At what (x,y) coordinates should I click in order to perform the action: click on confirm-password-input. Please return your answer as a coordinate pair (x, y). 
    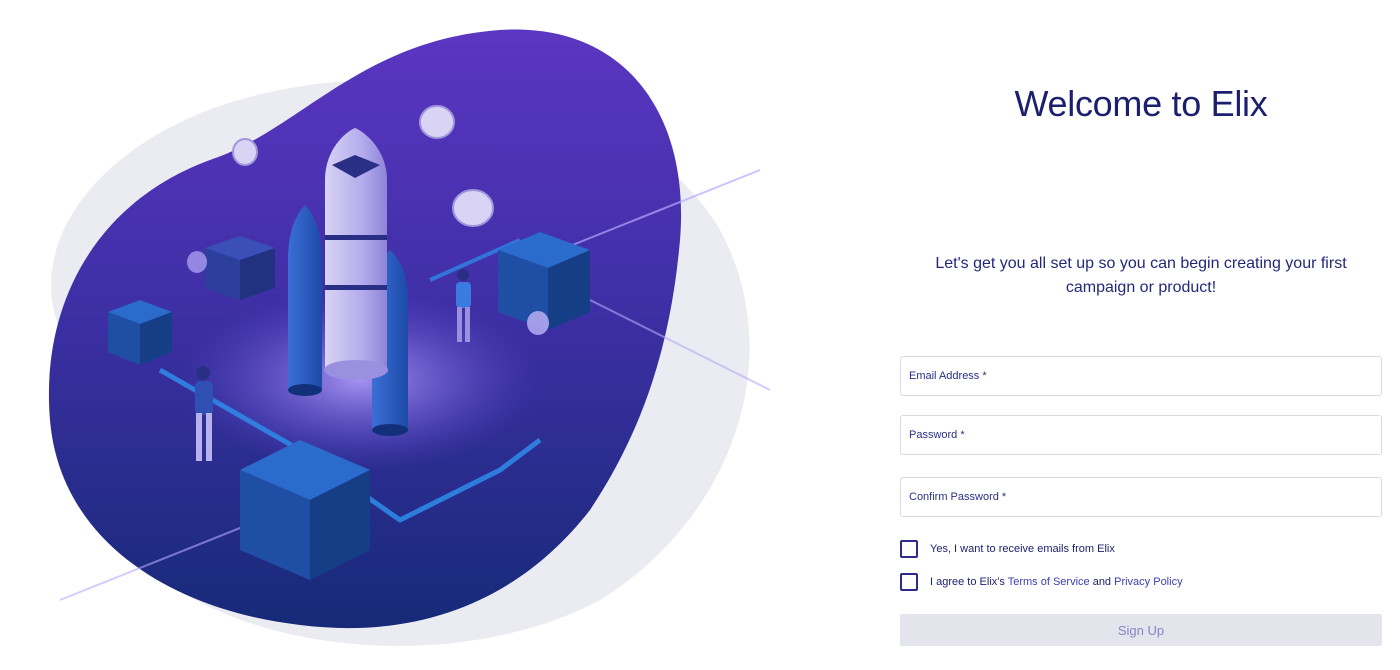
    Looking at the image, I should click on (1141, 497).